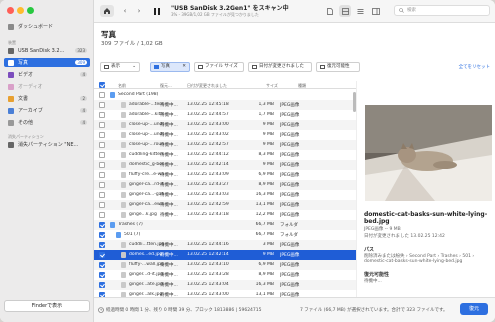 The height and width of the screenshot is (322, 495). What do you see at coordinates (225, 95) in the screenshot?
I see `folder-row: Second Part (198)` at bounding box center [225, 95].